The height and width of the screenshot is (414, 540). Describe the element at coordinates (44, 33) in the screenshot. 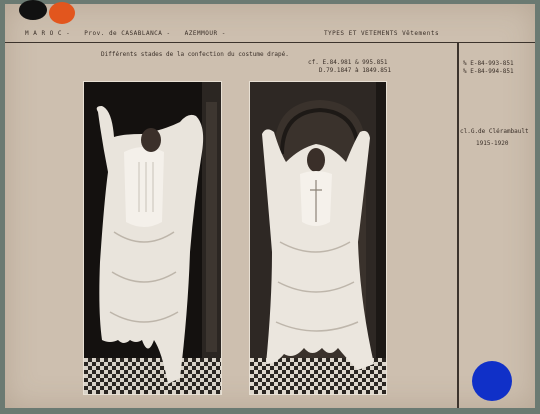

I see `country-label: M A R O C` at that location.